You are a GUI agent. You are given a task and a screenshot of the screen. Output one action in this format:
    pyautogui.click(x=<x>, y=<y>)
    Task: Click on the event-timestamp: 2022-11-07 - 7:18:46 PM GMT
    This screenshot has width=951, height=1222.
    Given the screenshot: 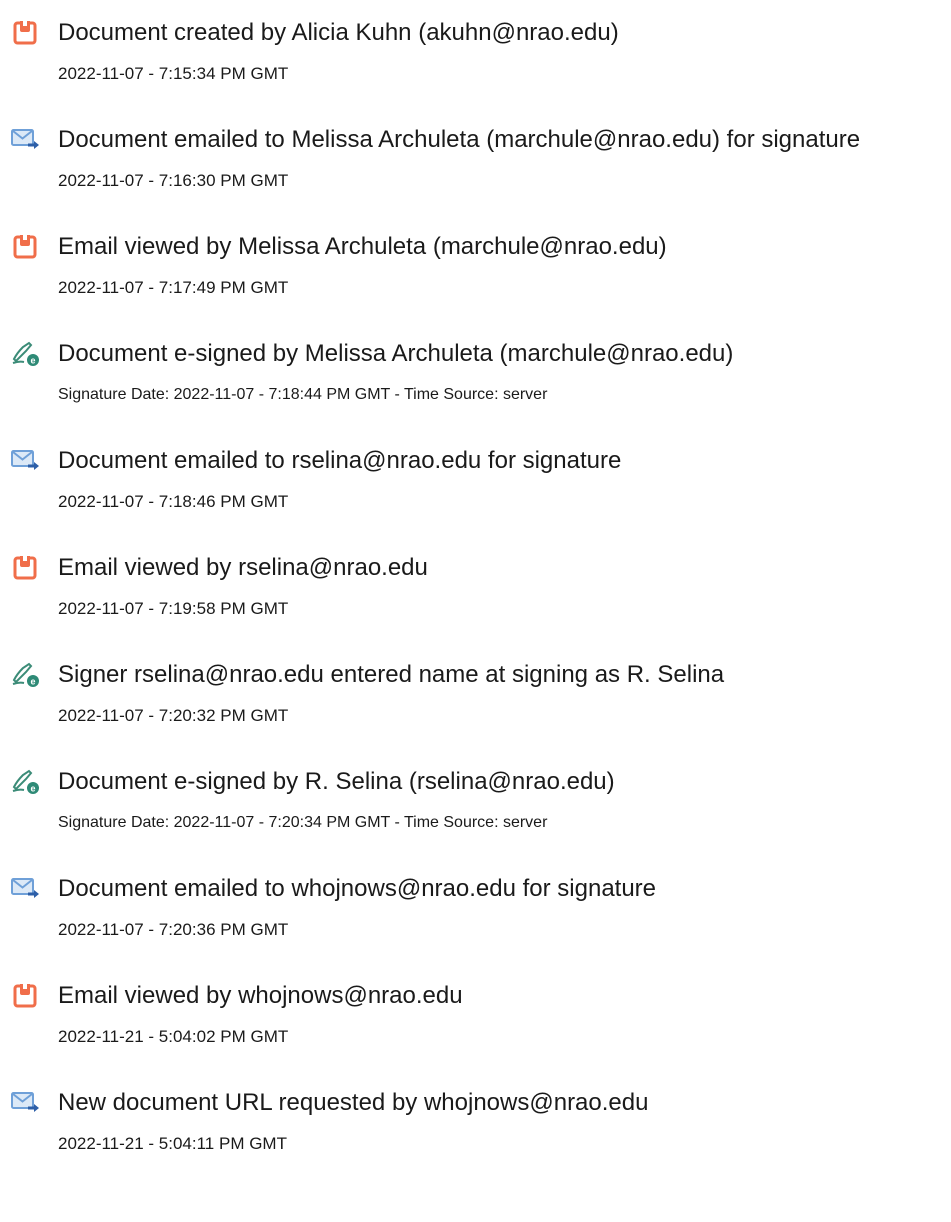 What is the action you would take?
    pyautogui.click(x=173, y=501)
    